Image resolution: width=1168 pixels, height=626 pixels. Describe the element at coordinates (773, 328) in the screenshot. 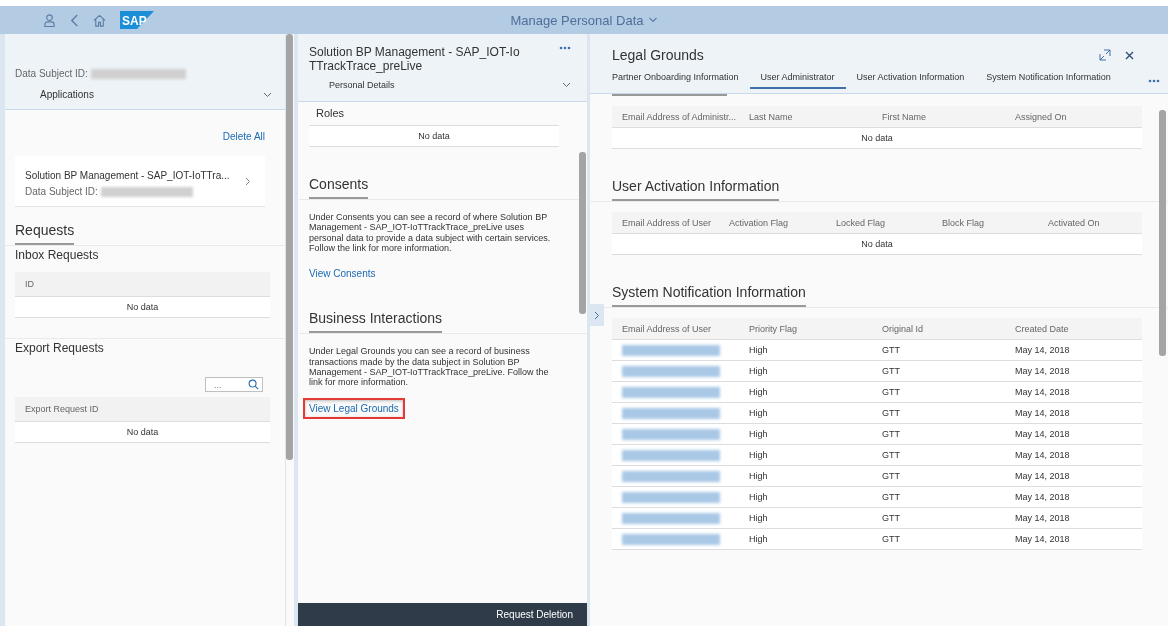

I see `column-header: Priority Flag` at that location.